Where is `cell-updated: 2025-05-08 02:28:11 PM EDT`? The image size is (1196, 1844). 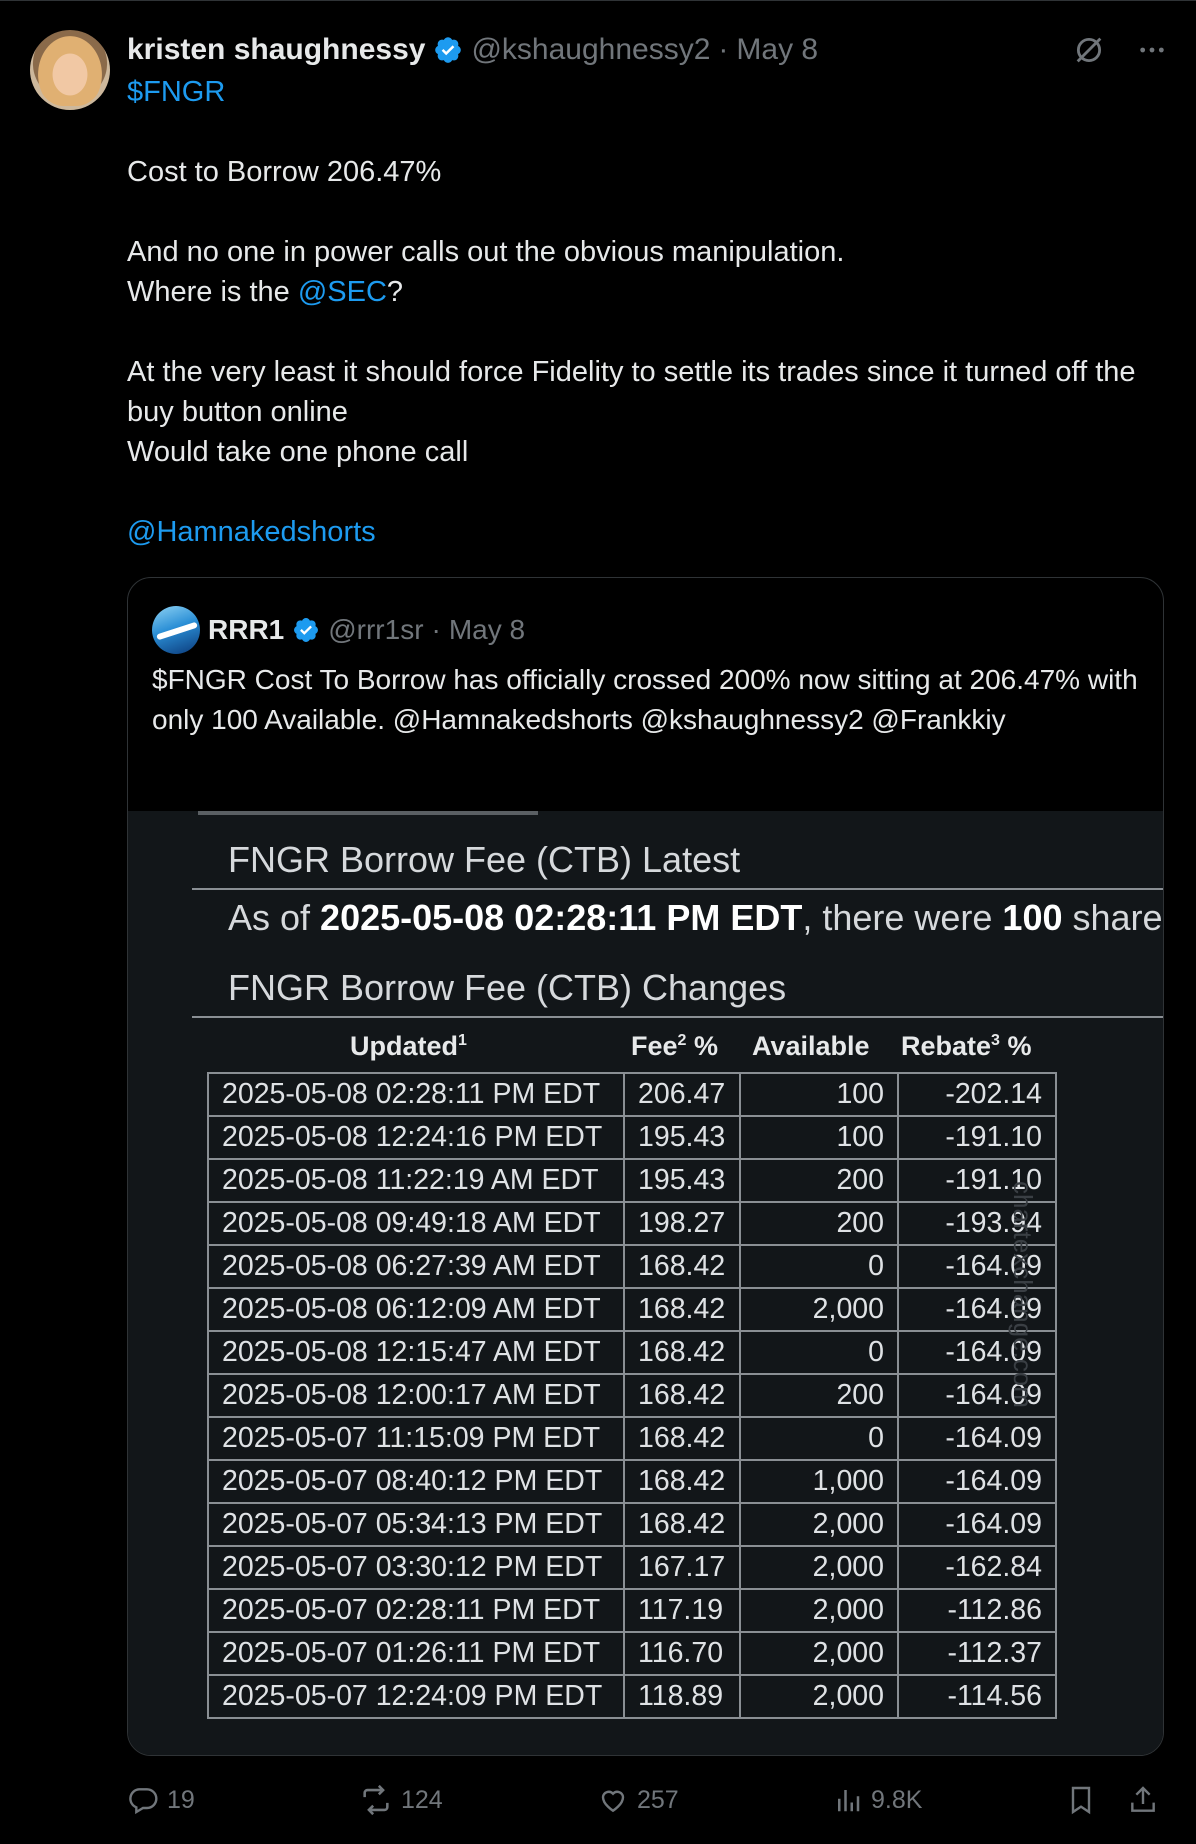
cell-updated: 2025-05-08 02:28:11 PM EDT is located at coordinates (416, 1094).